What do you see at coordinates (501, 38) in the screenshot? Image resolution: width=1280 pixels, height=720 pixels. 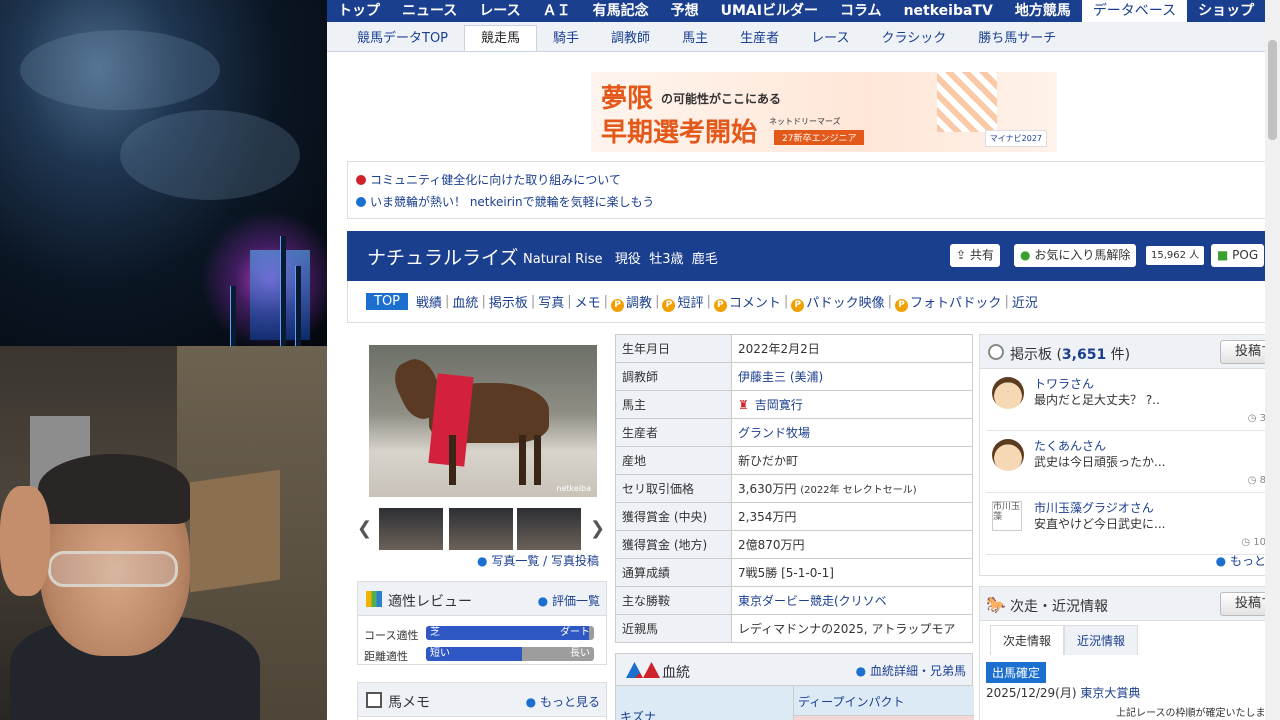 I see `sub-nav-item: 競走馬` at bounding box center [501, 38].